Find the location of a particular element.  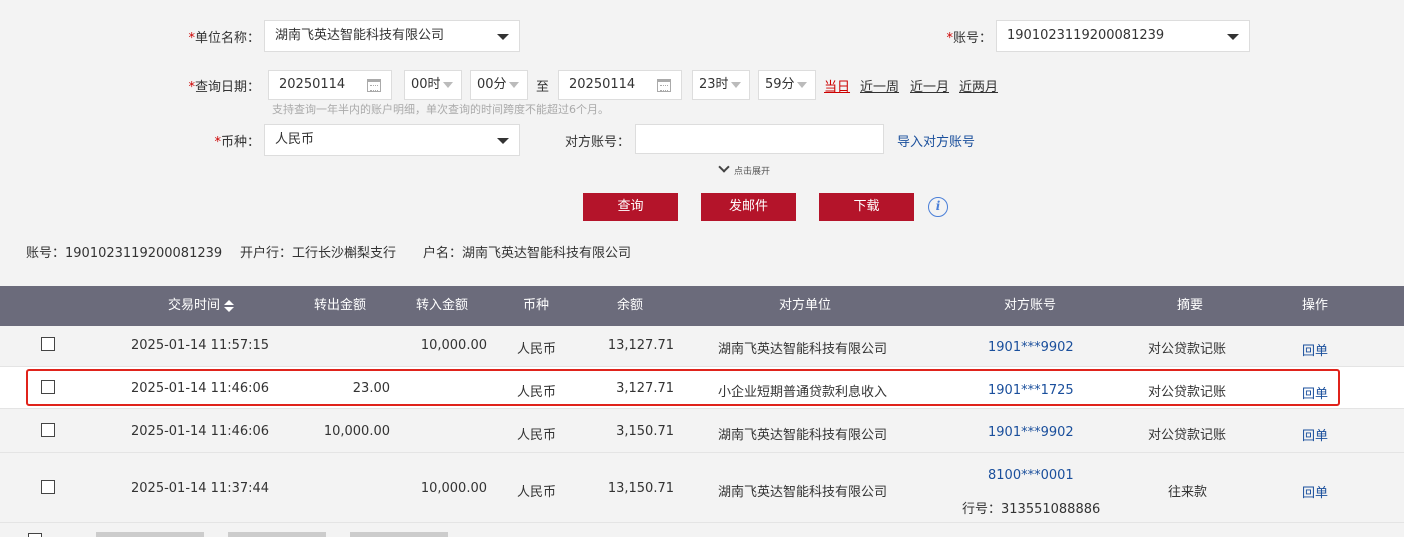

unit-label: *单位名称： is located at coordinates (224, 38).